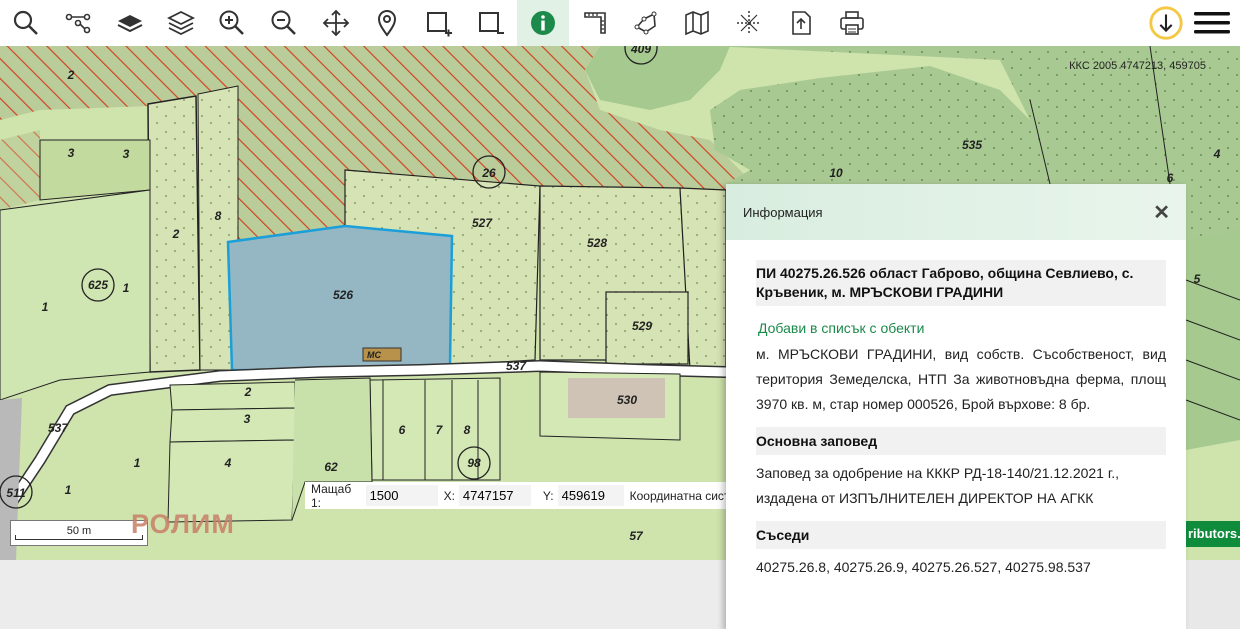 The image size is (1240, 629). Describe the element at coordinates (962, 328) in the screenshot. I see `add-to-list-link: Добави в списък с обекти` at that location.